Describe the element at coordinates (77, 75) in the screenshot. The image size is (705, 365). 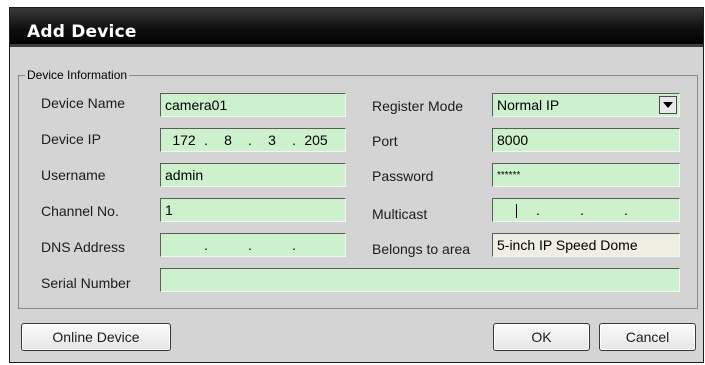
I see `group-legend: Device Information` at that location.